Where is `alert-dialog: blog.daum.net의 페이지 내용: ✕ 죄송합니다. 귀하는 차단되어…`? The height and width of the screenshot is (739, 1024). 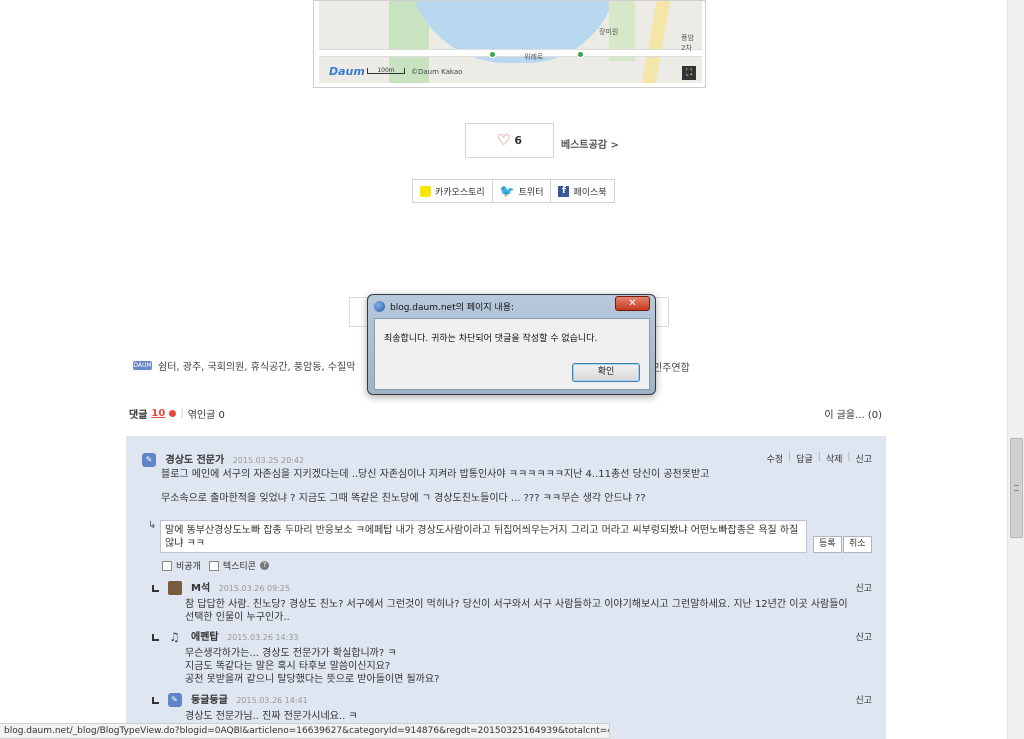
alert-dialog: blog.daum.net의 페이지 내용: ✕ 죄송합니다. 귀하는 차단되어… is located at coordinates (511, 344).